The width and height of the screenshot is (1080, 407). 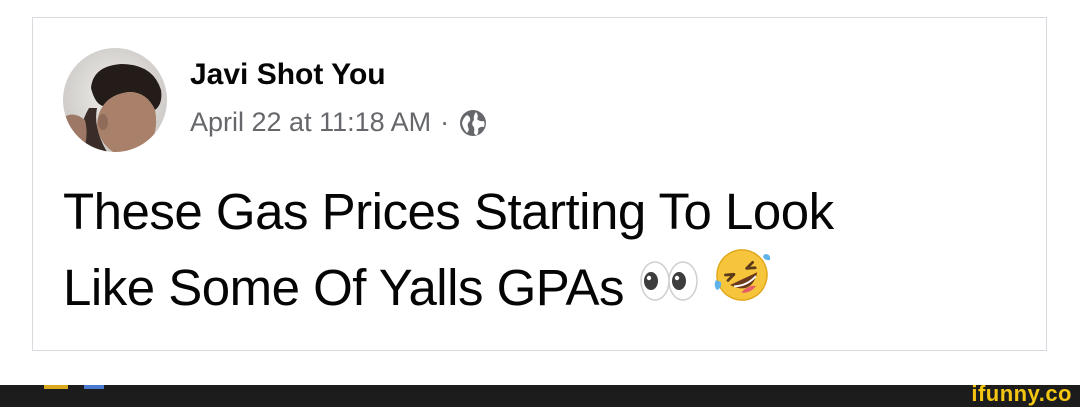 I want to click on avatar-photo, so click(x=115, y=100).